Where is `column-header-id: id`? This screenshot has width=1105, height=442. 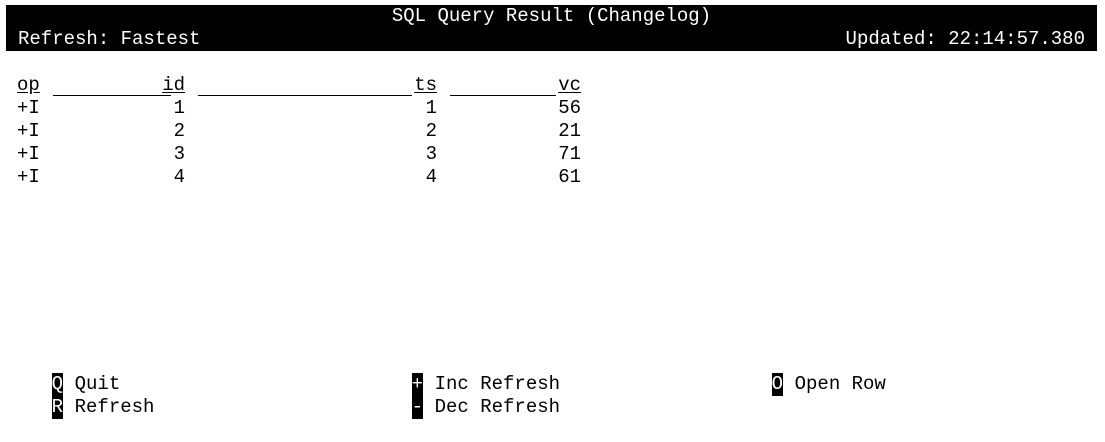
column-header-id: id is located at coordinates (173, 85).